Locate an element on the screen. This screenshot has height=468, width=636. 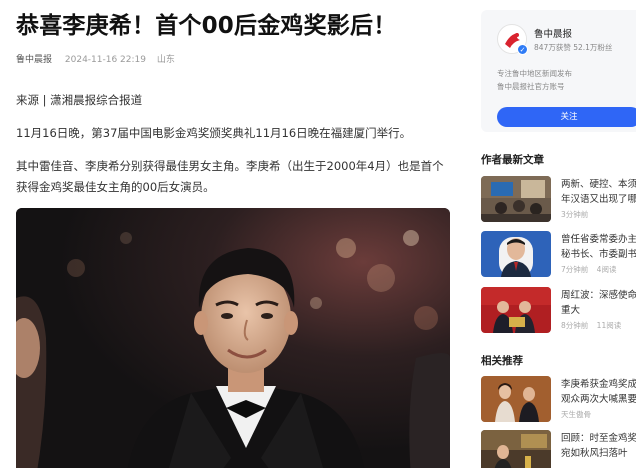
card-title-line: 李庚希获金鸡奖成 is located at coordinates (598, 384).